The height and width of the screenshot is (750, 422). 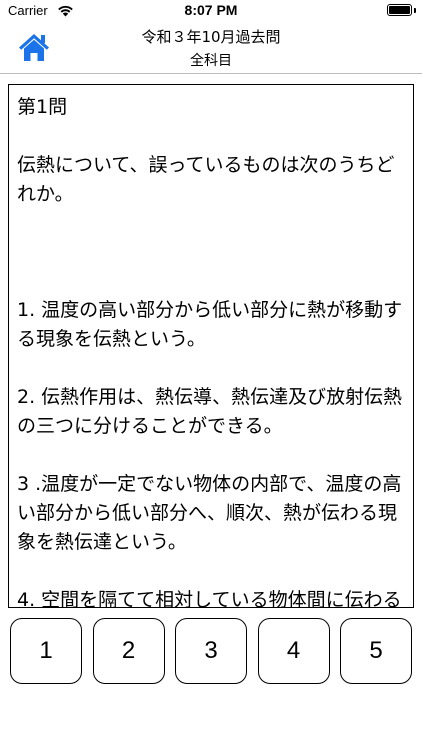 What do you see at coordinates (415, 10) in the screenshot?
I see `battery-nub` at bounding box center [415, 10].